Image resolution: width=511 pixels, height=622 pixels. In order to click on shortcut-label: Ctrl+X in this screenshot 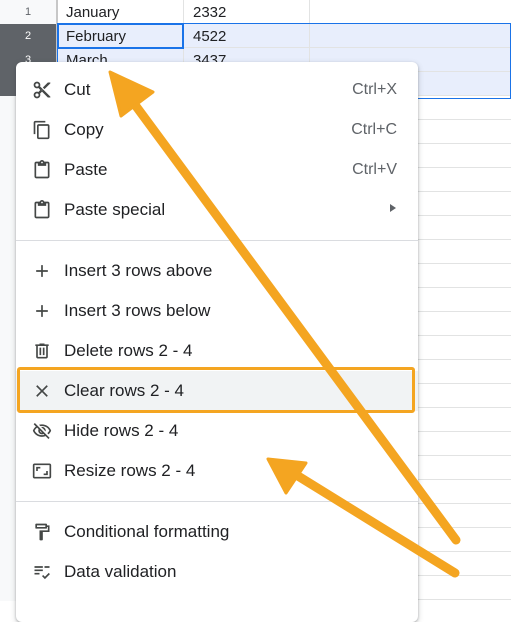, I will do `click(374, 89)`.